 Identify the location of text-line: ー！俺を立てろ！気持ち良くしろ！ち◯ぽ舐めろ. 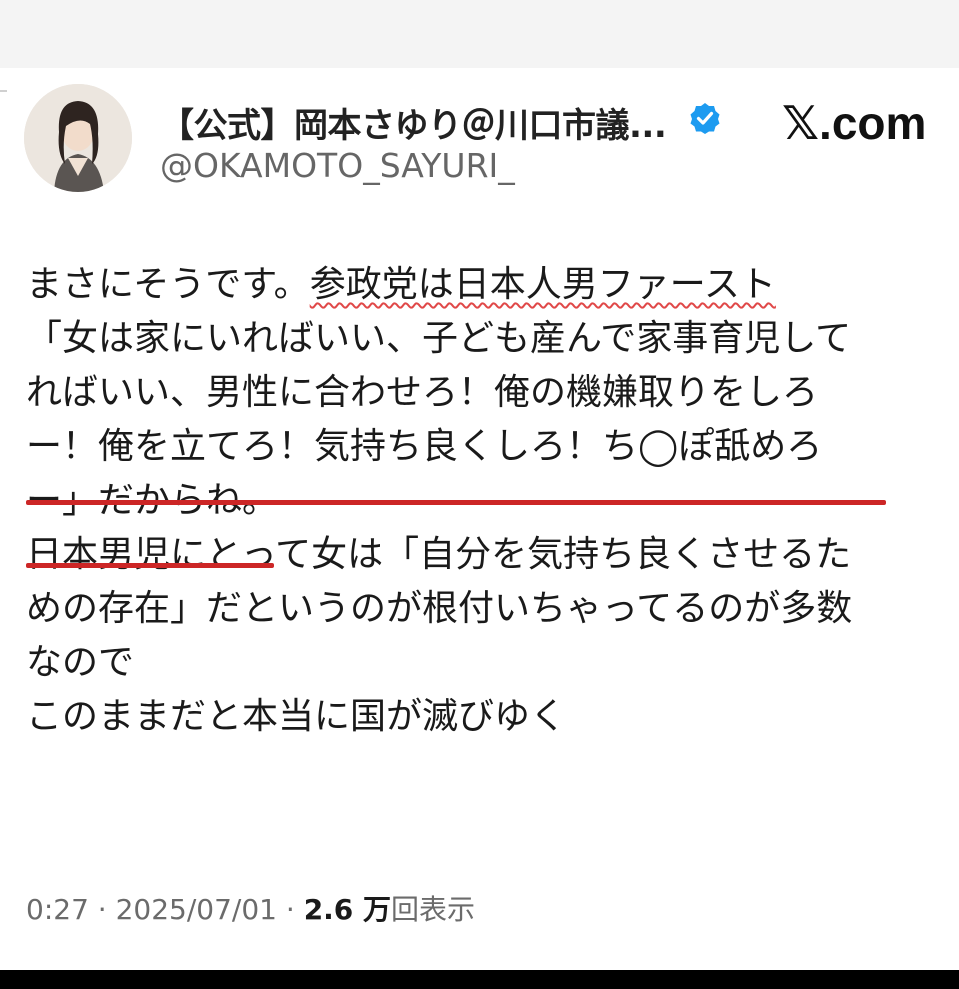
(424, 446).